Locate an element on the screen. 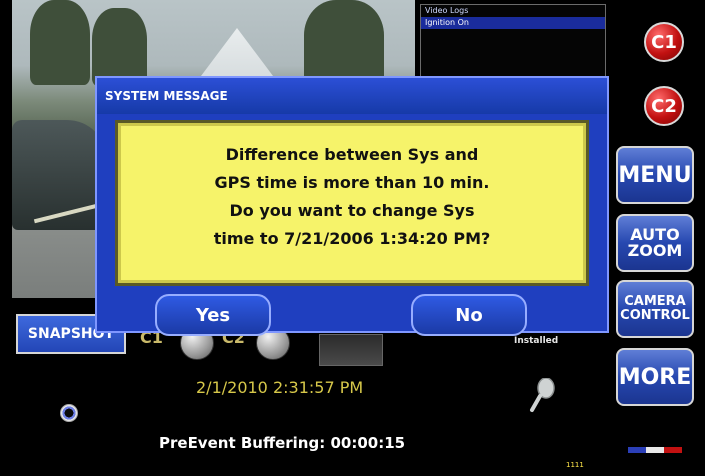  message-line: Do you want to change Sys is located at coordinates (352, 210).